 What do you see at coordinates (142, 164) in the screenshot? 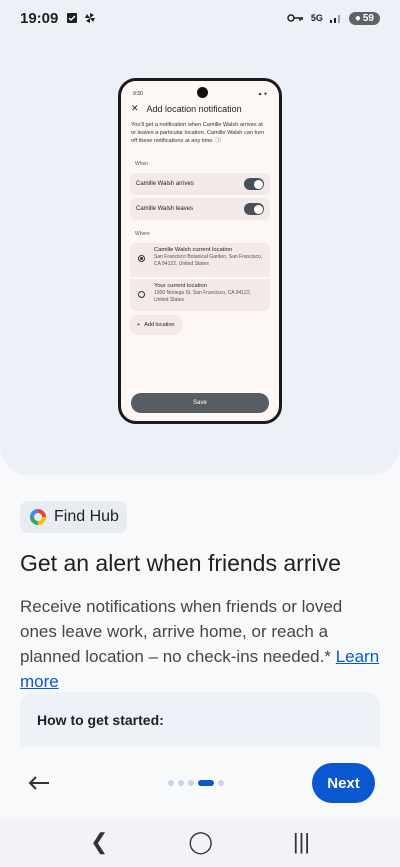
I see `mockup-when-label: When` at bounding box center [142, 164].